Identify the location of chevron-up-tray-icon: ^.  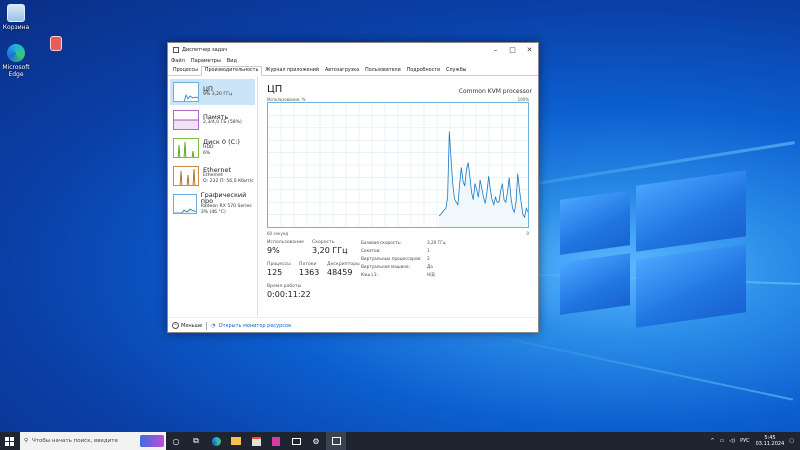
(712, 441).